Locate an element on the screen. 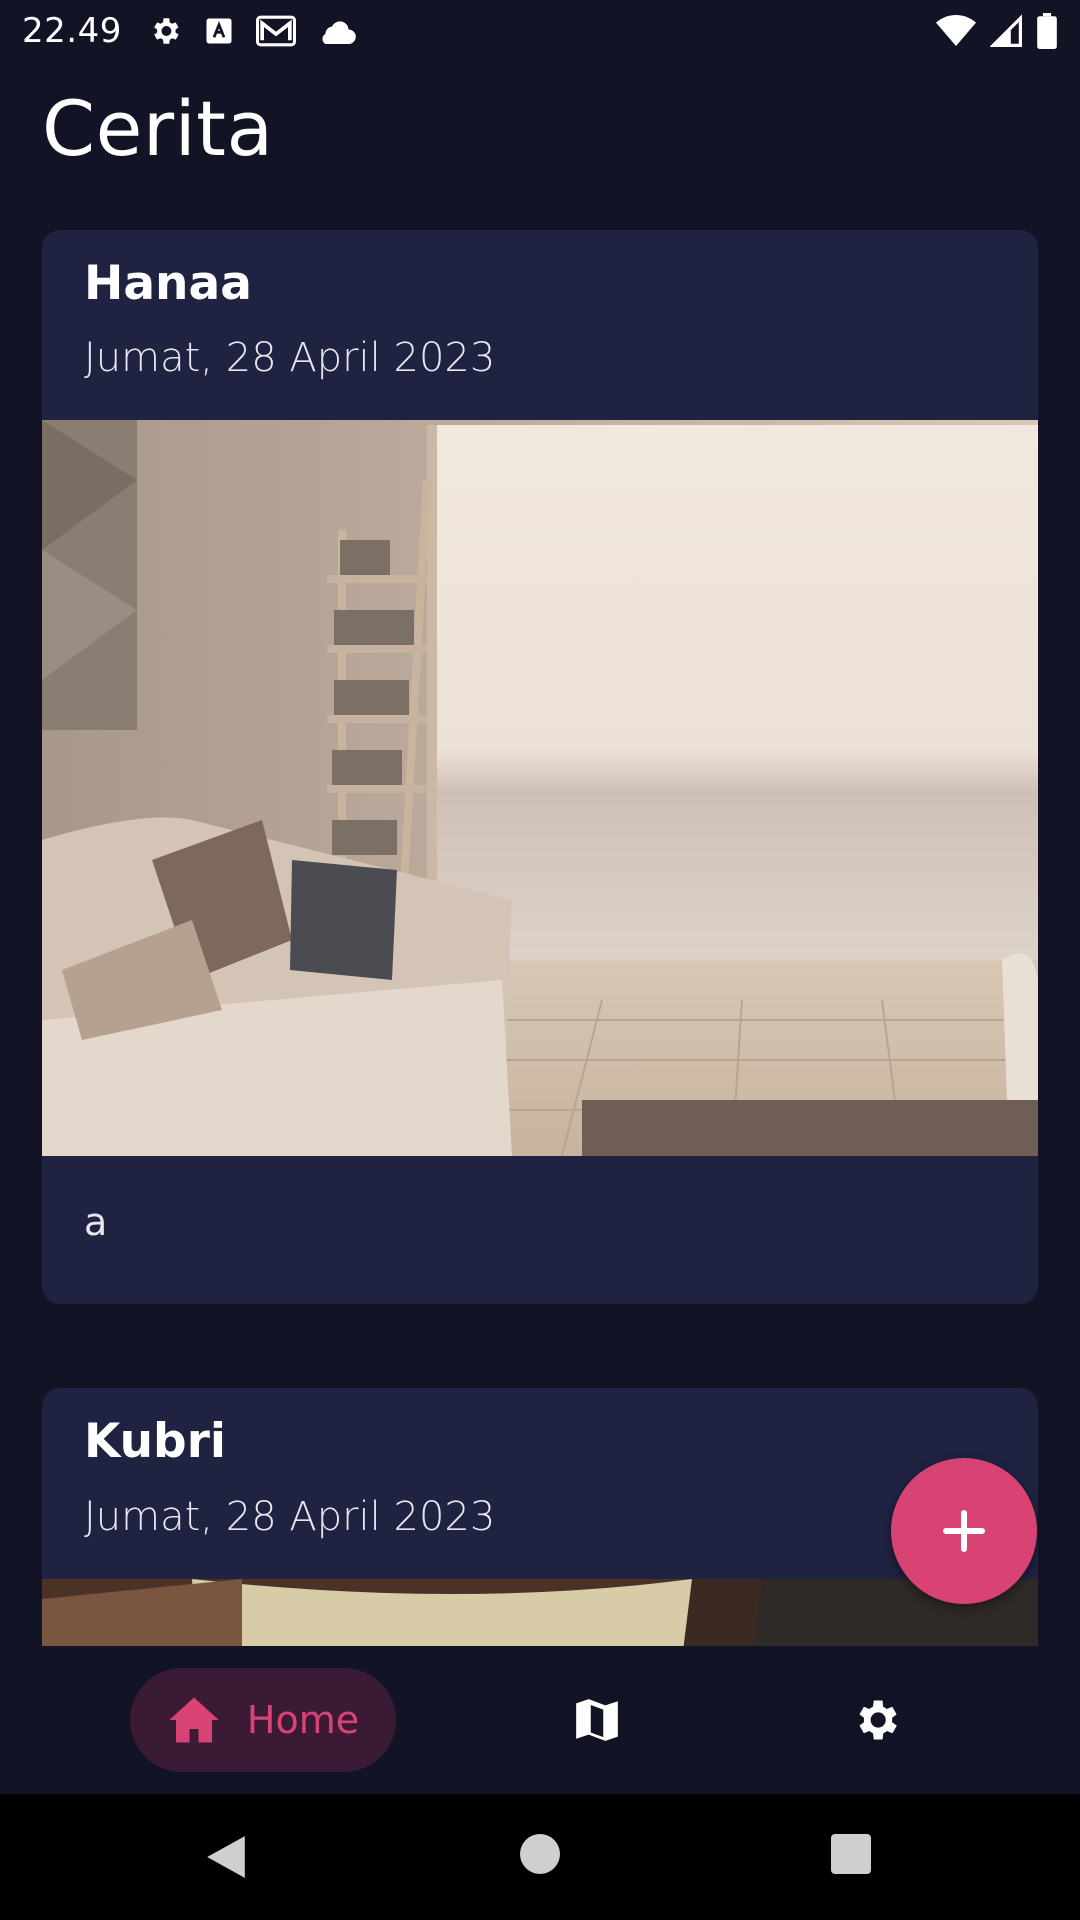 The width and height of the screenshot is (1080, 1920). plus-icon is located at coordinates (964, 1531).